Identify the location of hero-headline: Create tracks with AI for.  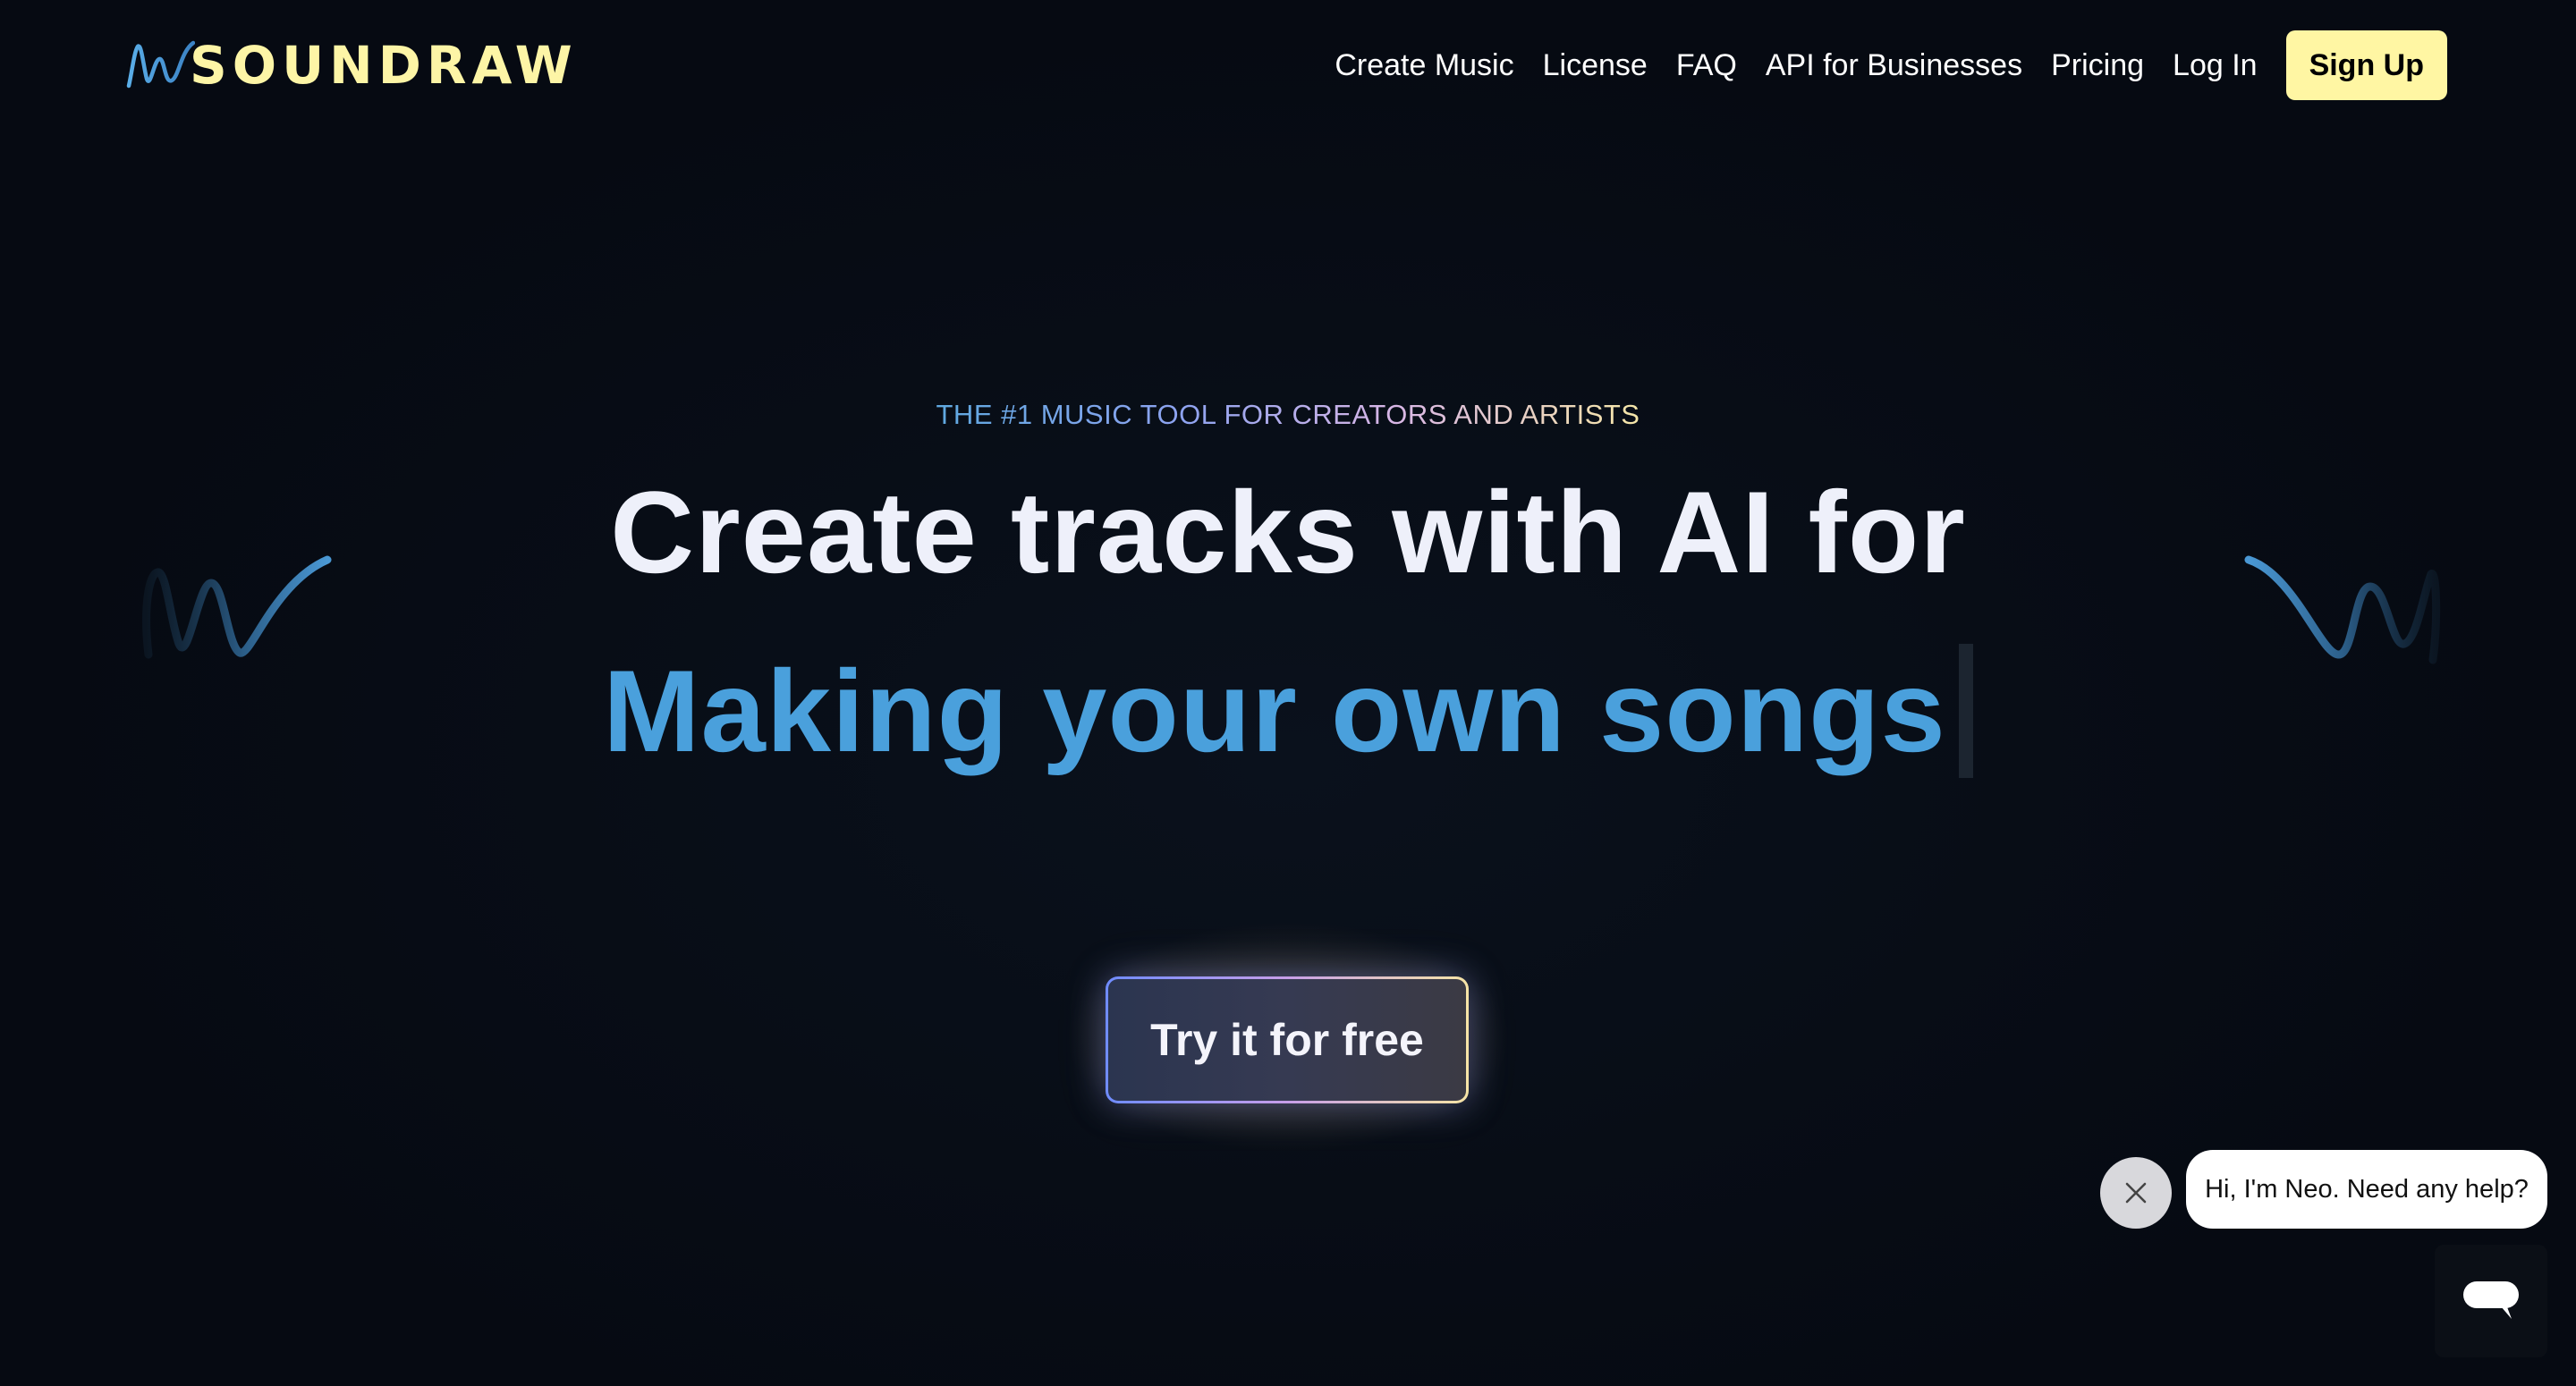
(1288, 532).